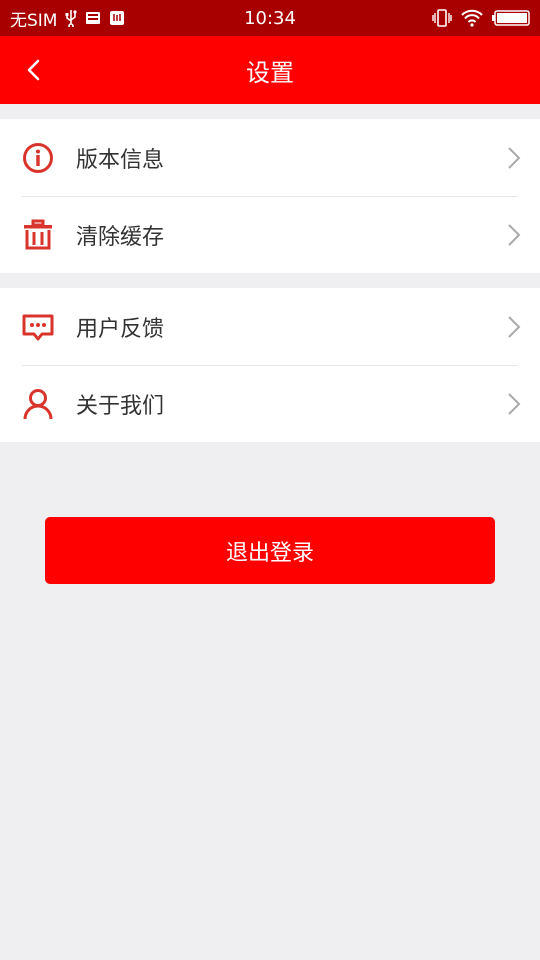 The height and width of the screenshot is (960, 540). I want to click on user-icon, so click(38, 404).